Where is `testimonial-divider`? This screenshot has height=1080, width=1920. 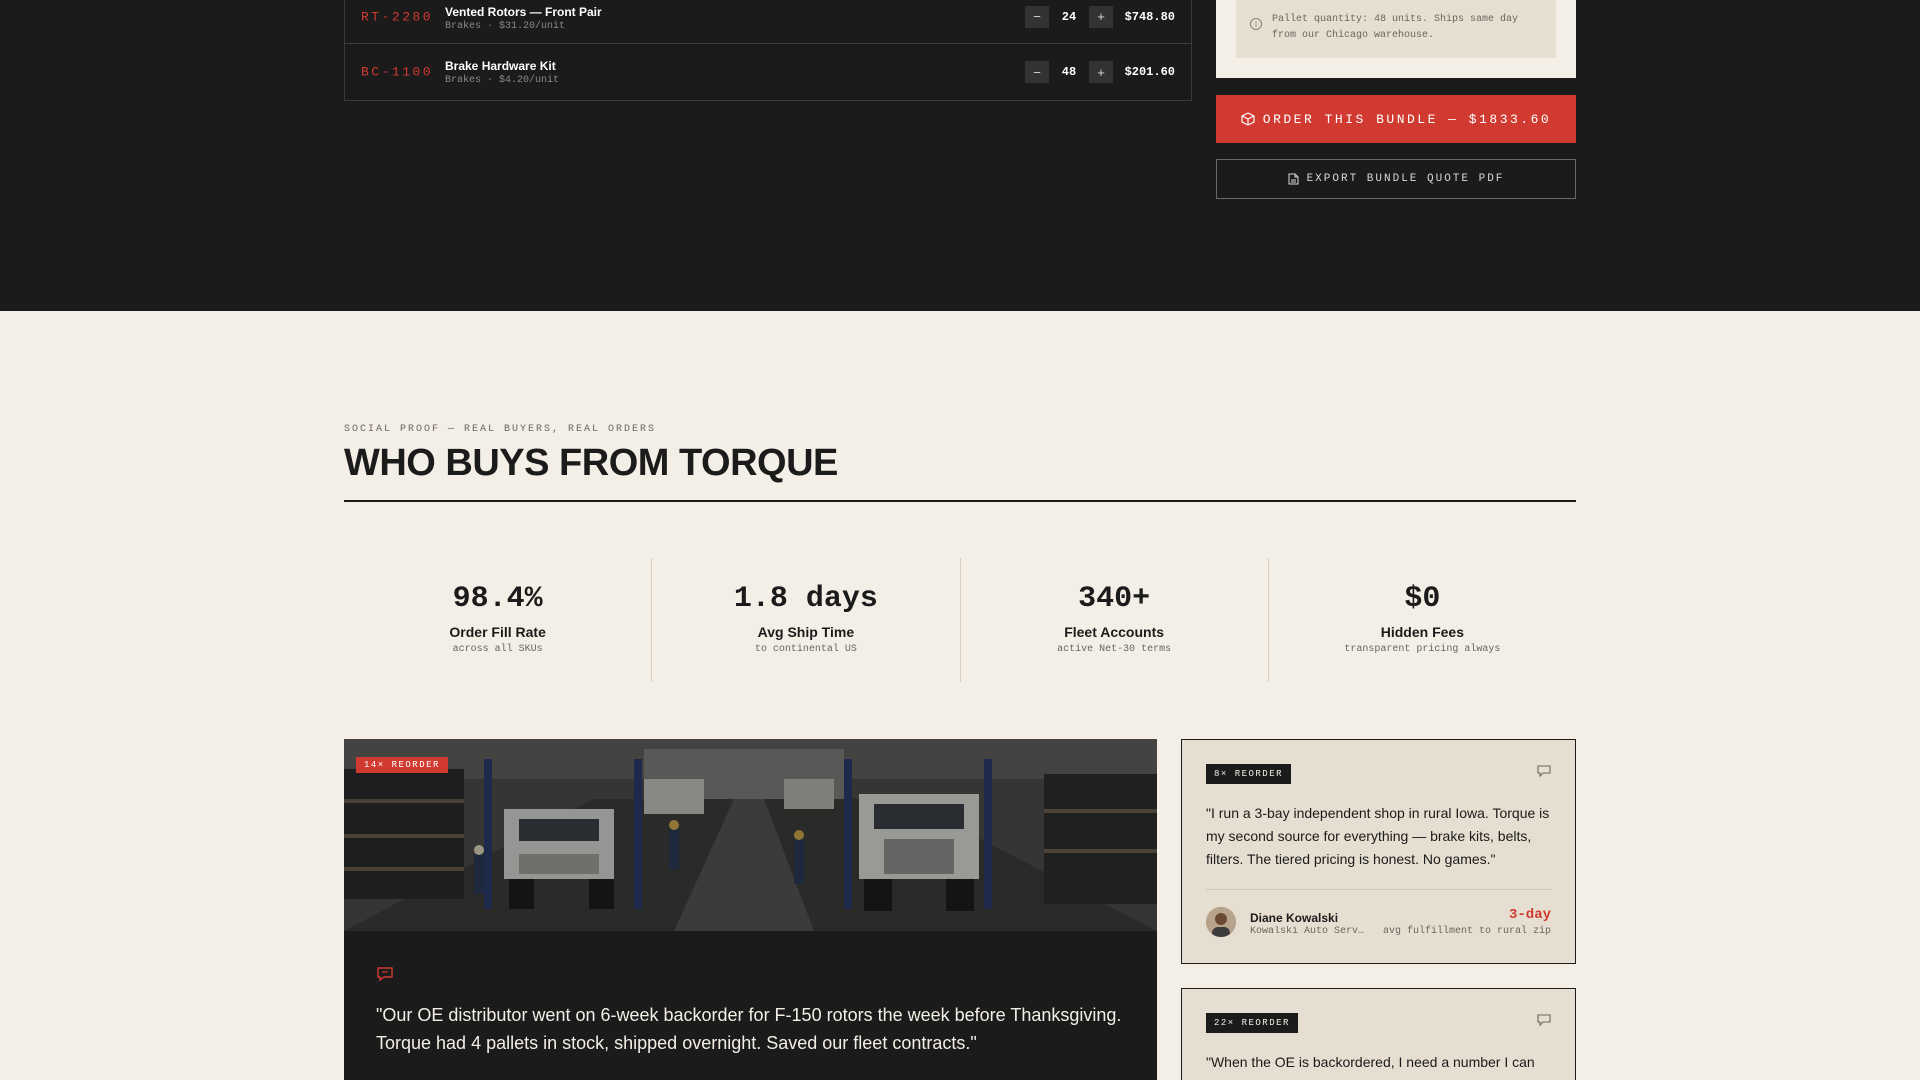 testimonial-divider is located at coordinates (1379, 889).